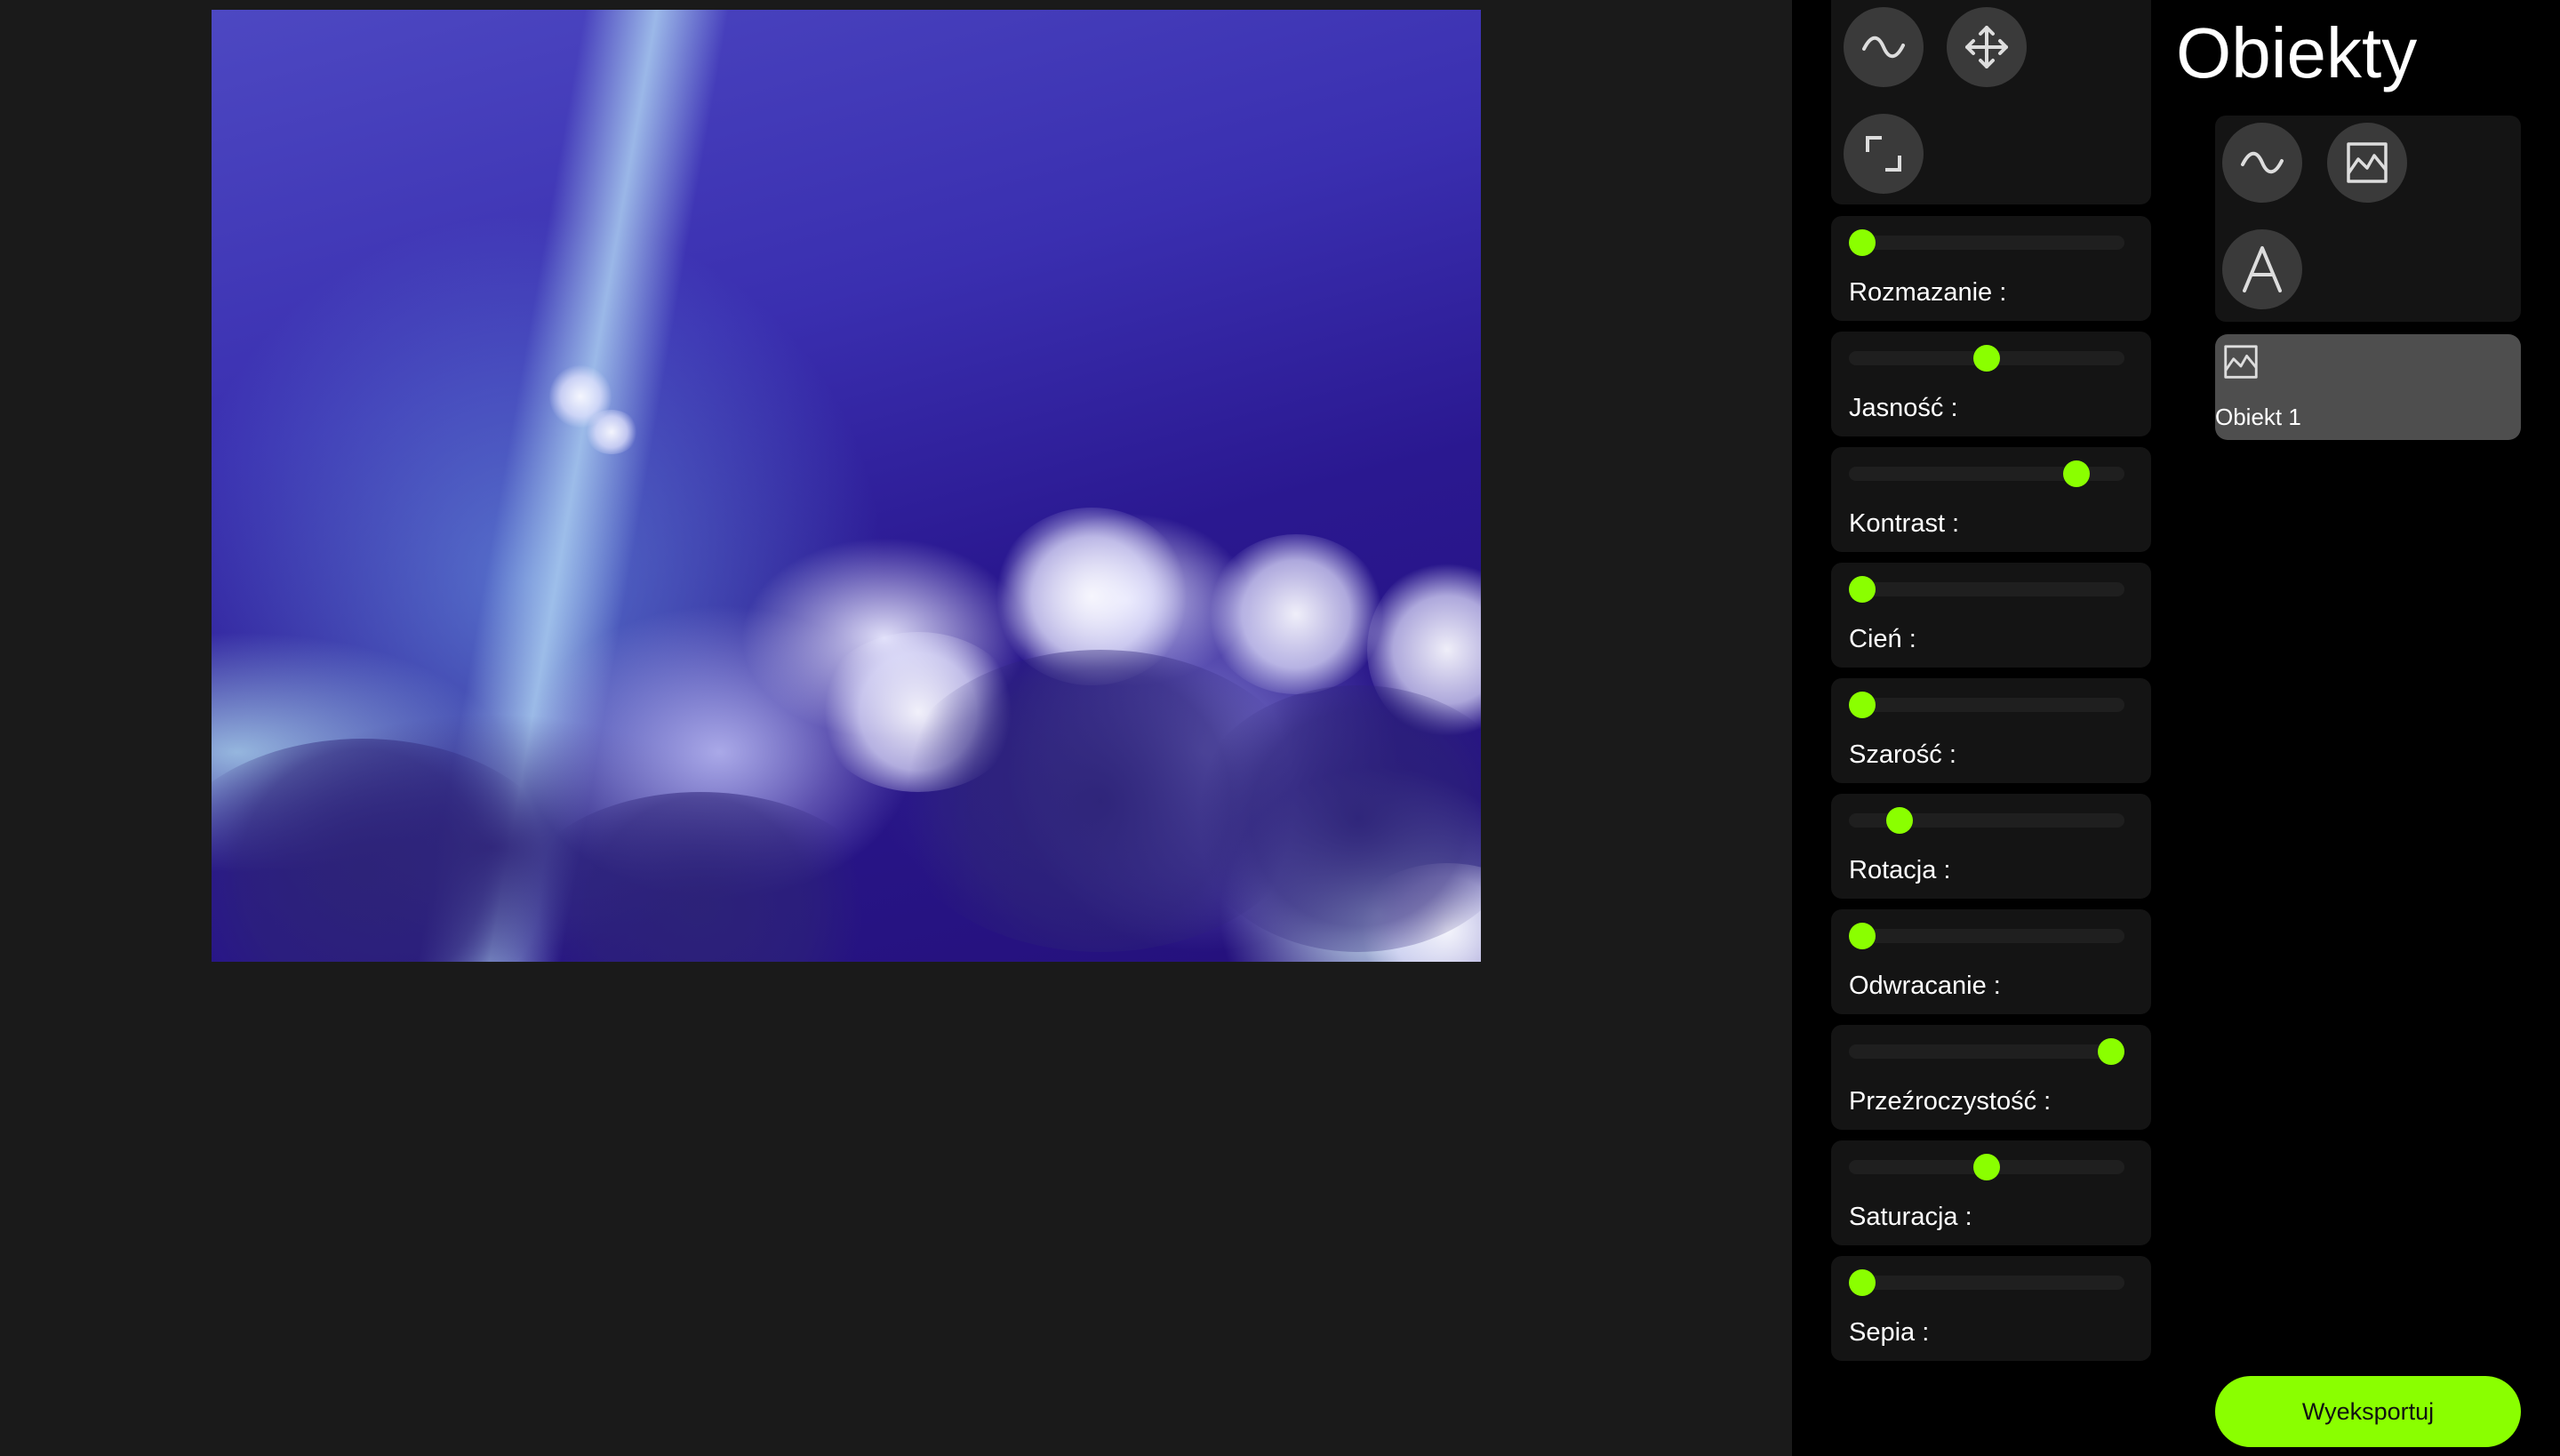 The width and height of the screenshot is (2560, 1456). Describe the element at coordinates (1991, 615) in the screenshot. I see `filter-card: Cień :` at that location.